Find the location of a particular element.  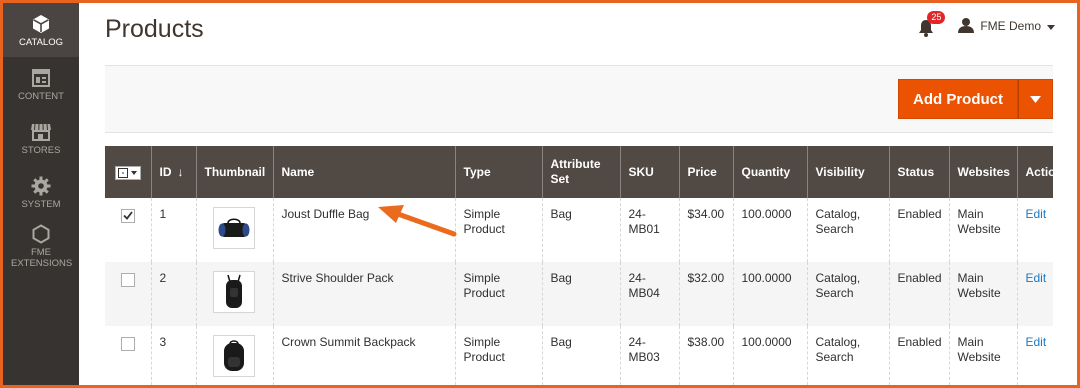

cube-icon is located at coordinates (41, 24).